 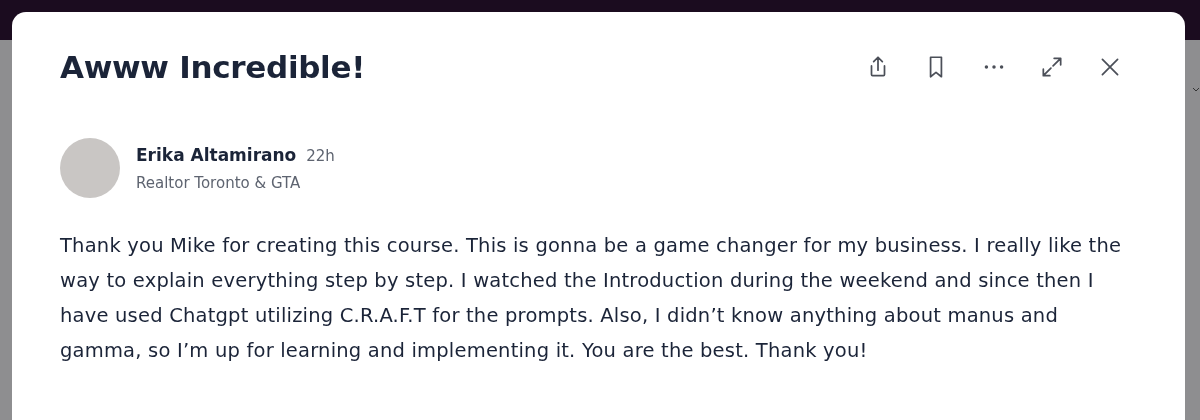 What do you see at coordinates (90, 168) in the screenshot?
I see `avatar-placeholder` at bounding box center [90, 168].